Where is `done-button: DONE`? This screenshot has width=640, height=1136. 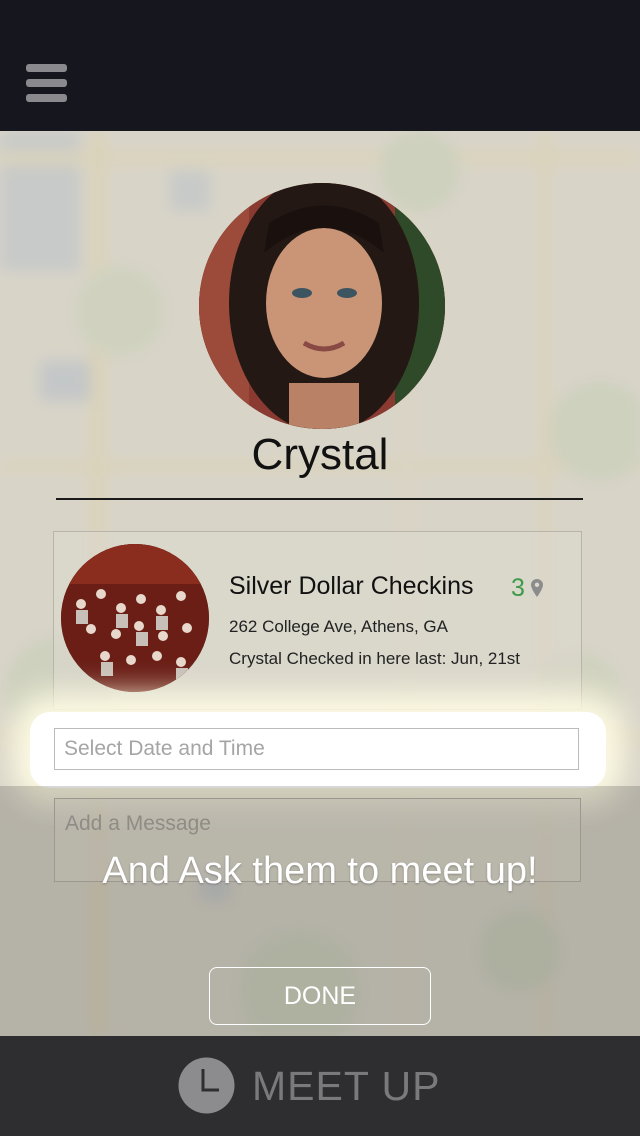
done-button: DONE is located at coordinates (320, 996).